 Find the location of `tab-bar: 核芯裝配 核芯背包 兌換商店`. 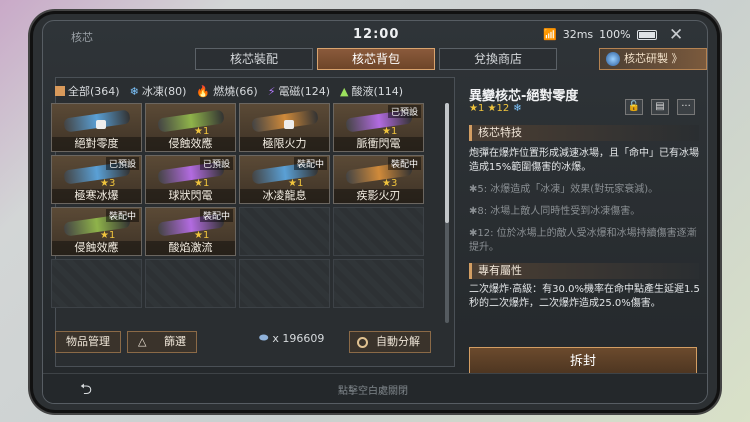

tab-bar: 核芯裝配 核芯背包 兌換商店 is located at coordinates (376, 59).